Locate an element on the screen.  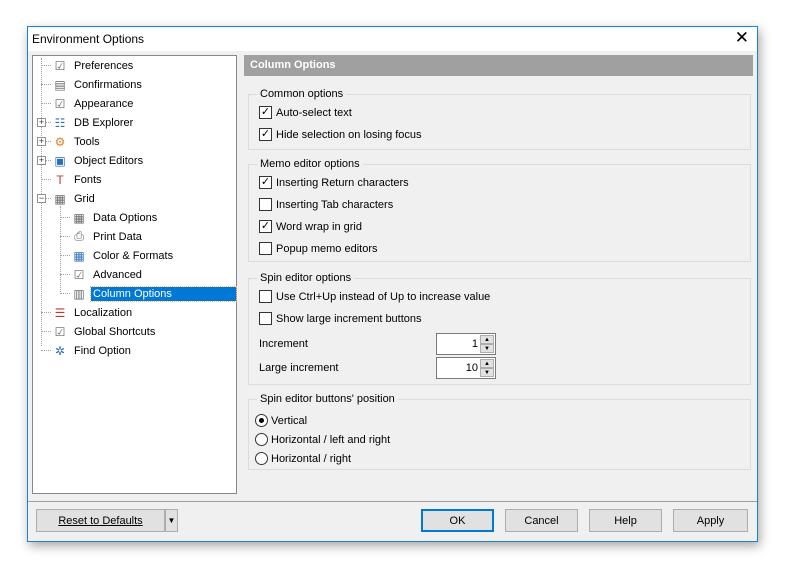
tree-item-db-explorer: ☷ DB Explorer is located at coordinates (93, 122).